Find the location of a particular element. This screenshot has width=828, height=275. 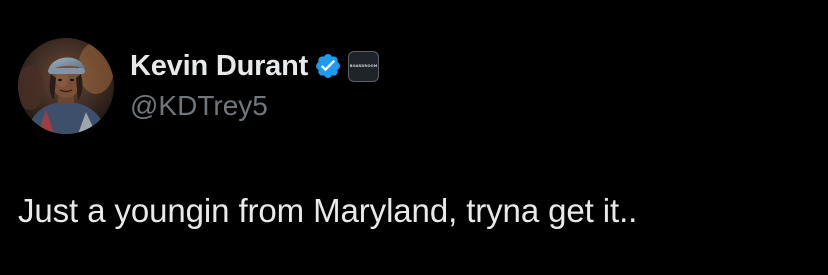

author-name-row: Kevin Durant BOARDROOM is located at coordinates (255, 66).